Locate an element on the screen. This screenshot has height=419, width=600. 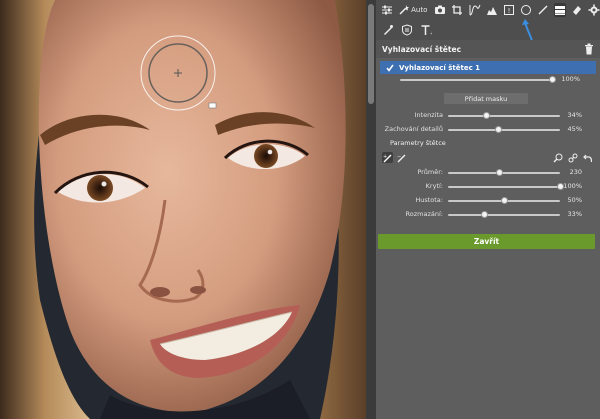
brush-param-value: 50% is located at coordinates (574, 200).